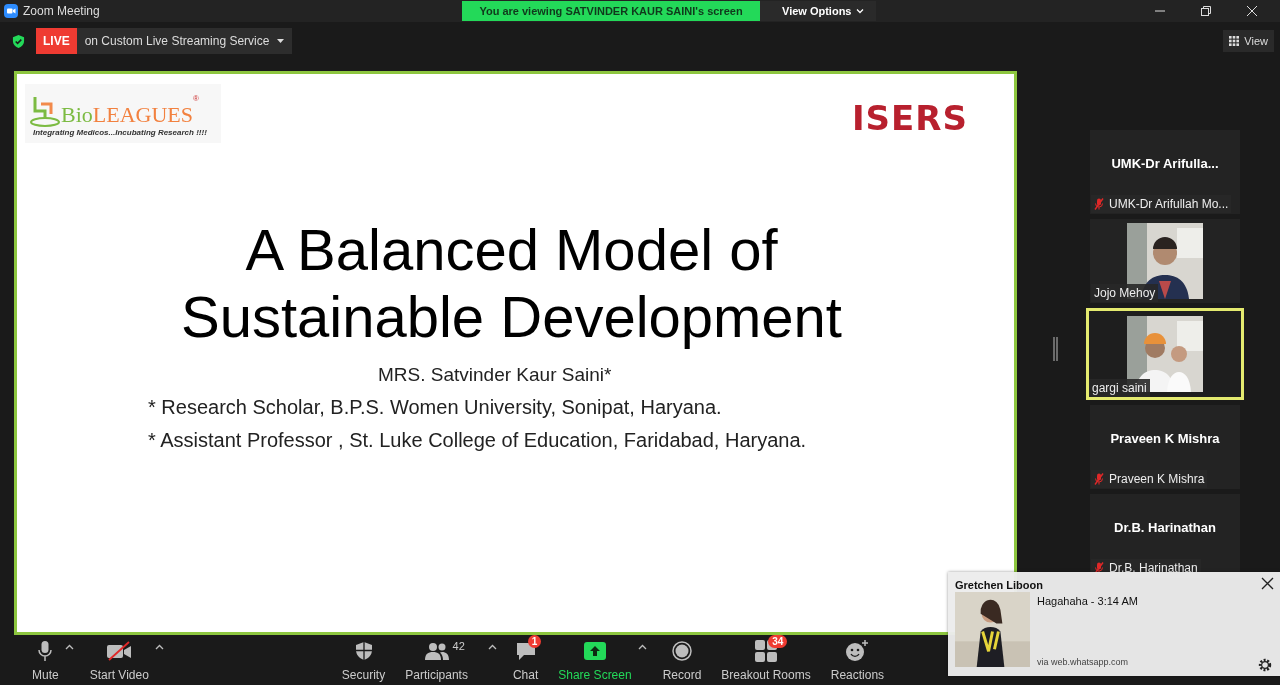 This screenshot has height=685, width=1280. What do you see at coordinates (909, 118) in the screenshot?
I see `isers-logo: ISERS` at bounding box center [909, 118].